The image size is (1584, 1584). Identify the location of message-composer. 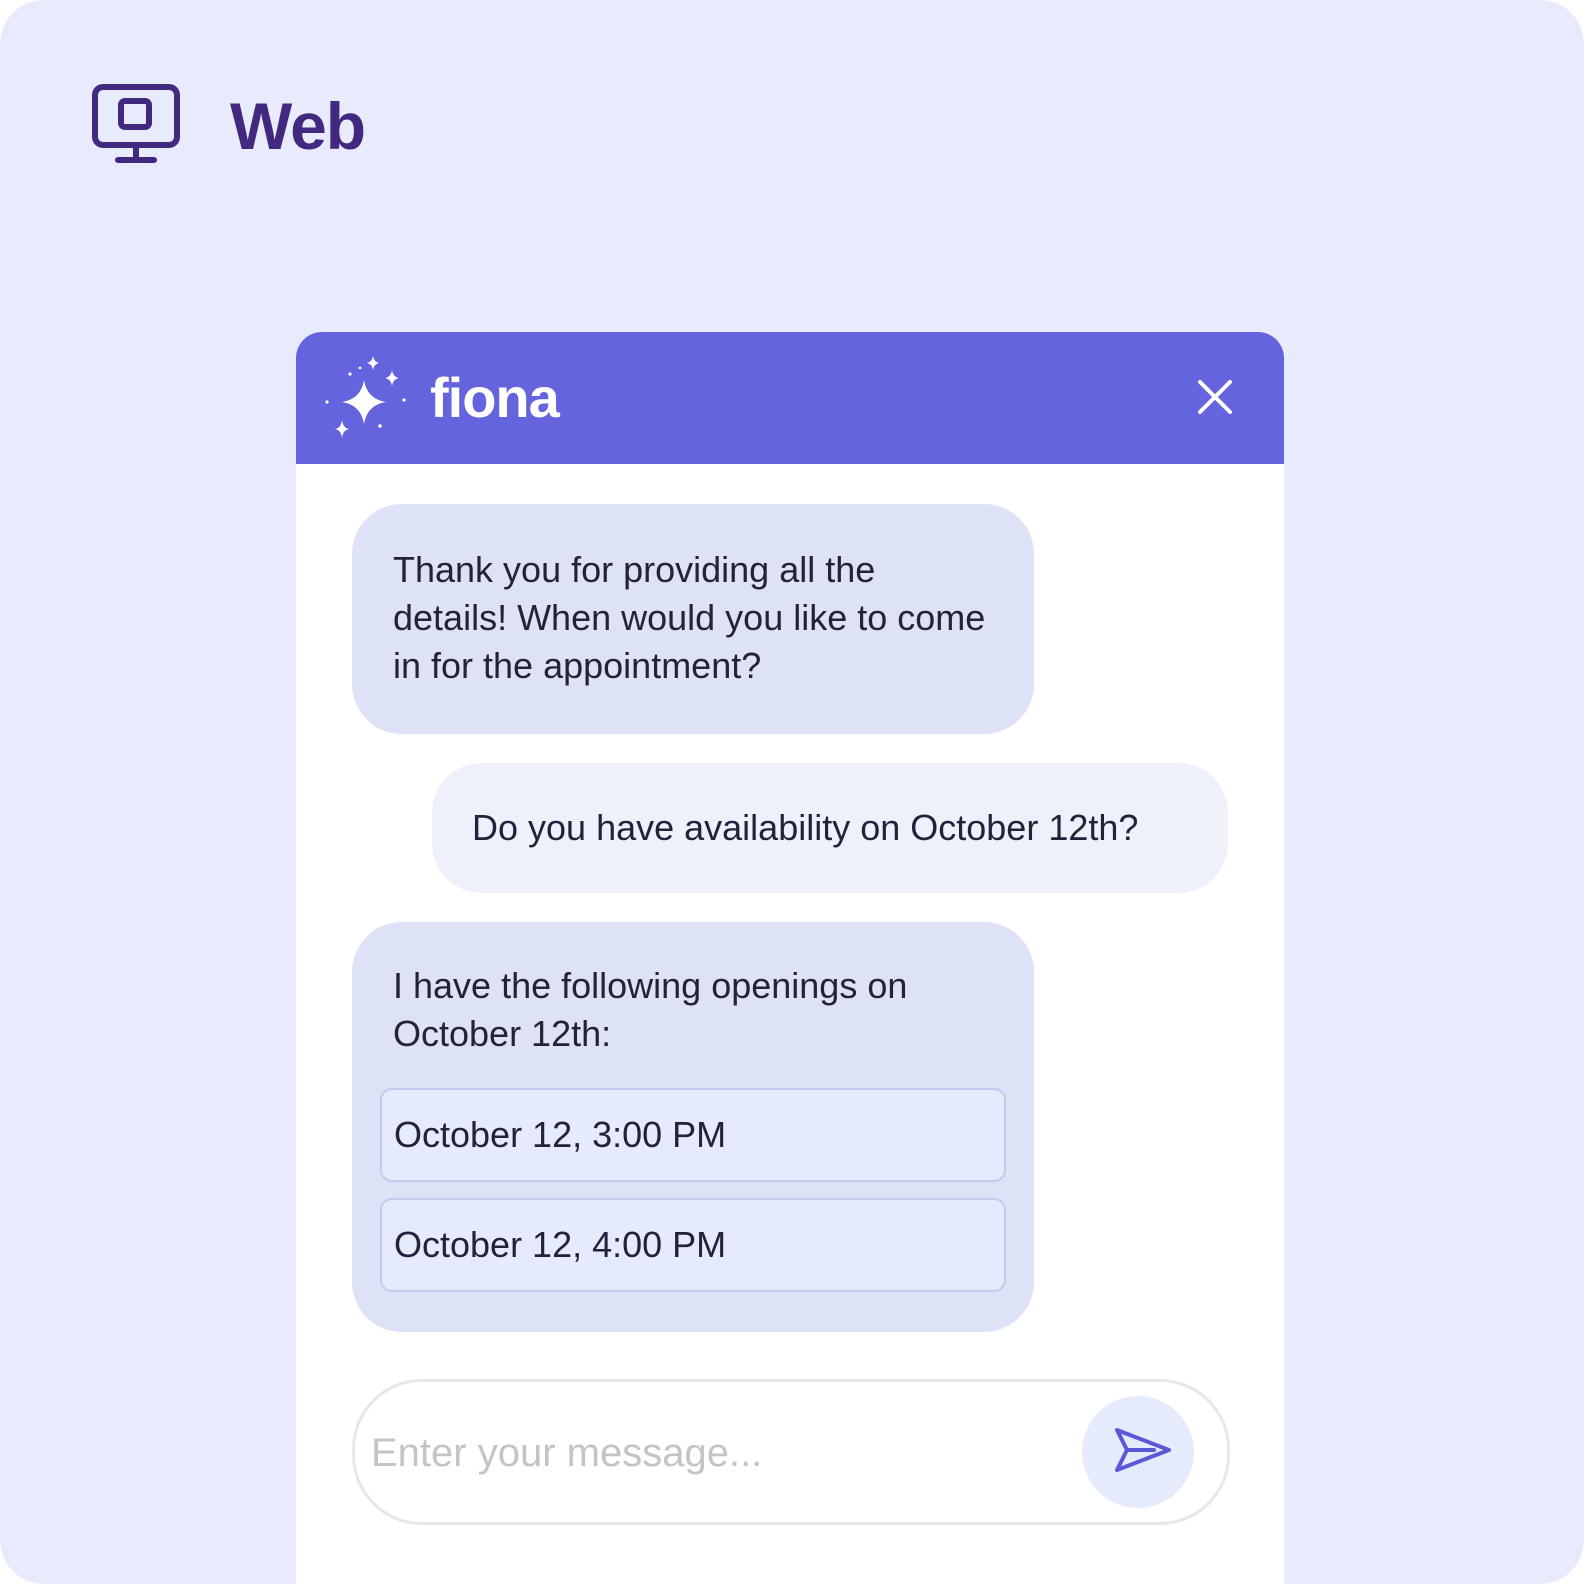
(791, 1452).